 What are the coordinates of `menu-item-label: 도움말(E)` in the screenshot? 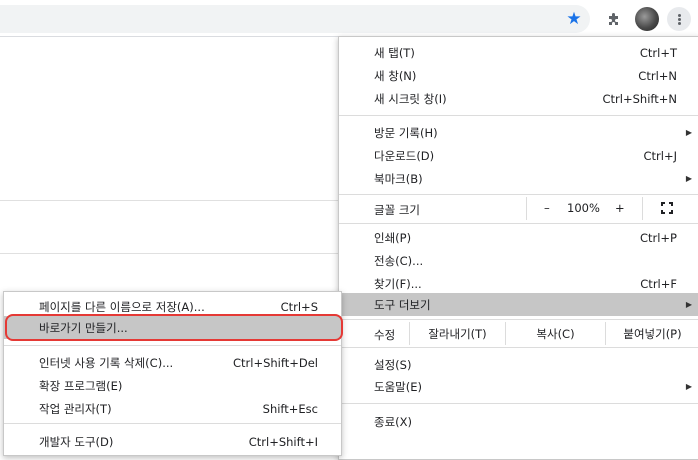 It's located at (398, 386).